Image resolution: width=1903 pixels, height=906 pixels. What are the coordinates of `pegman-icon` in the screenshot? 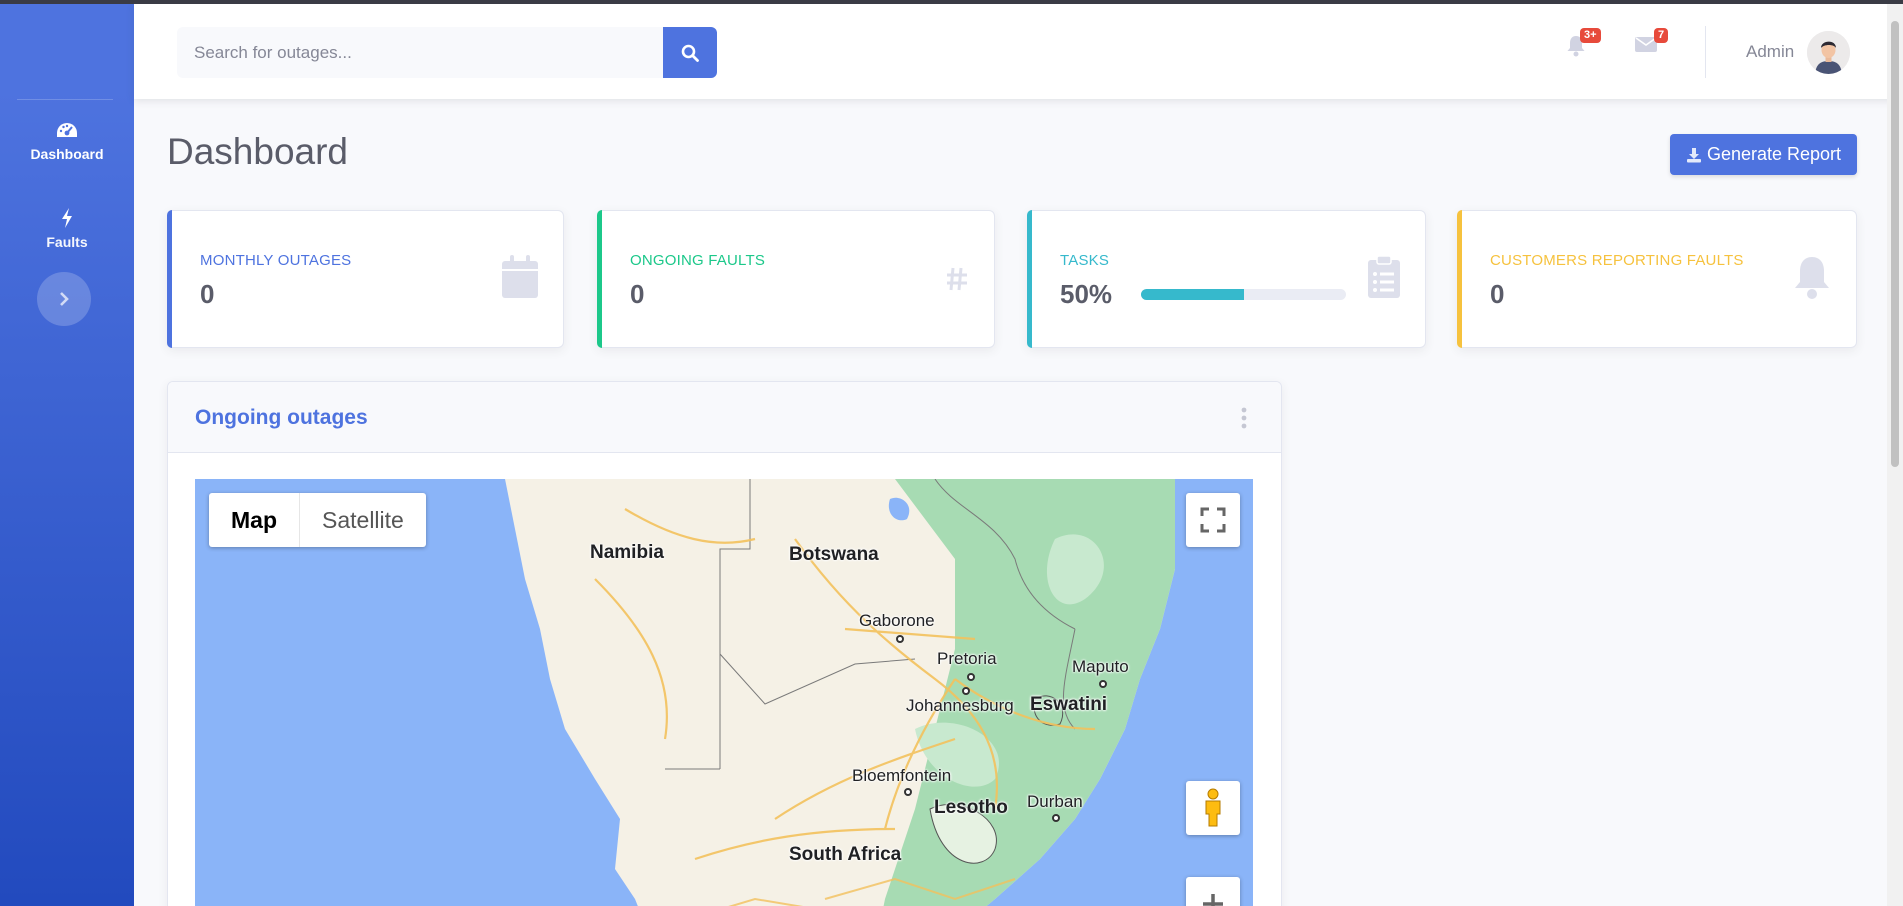 It's located at (1213, 807).